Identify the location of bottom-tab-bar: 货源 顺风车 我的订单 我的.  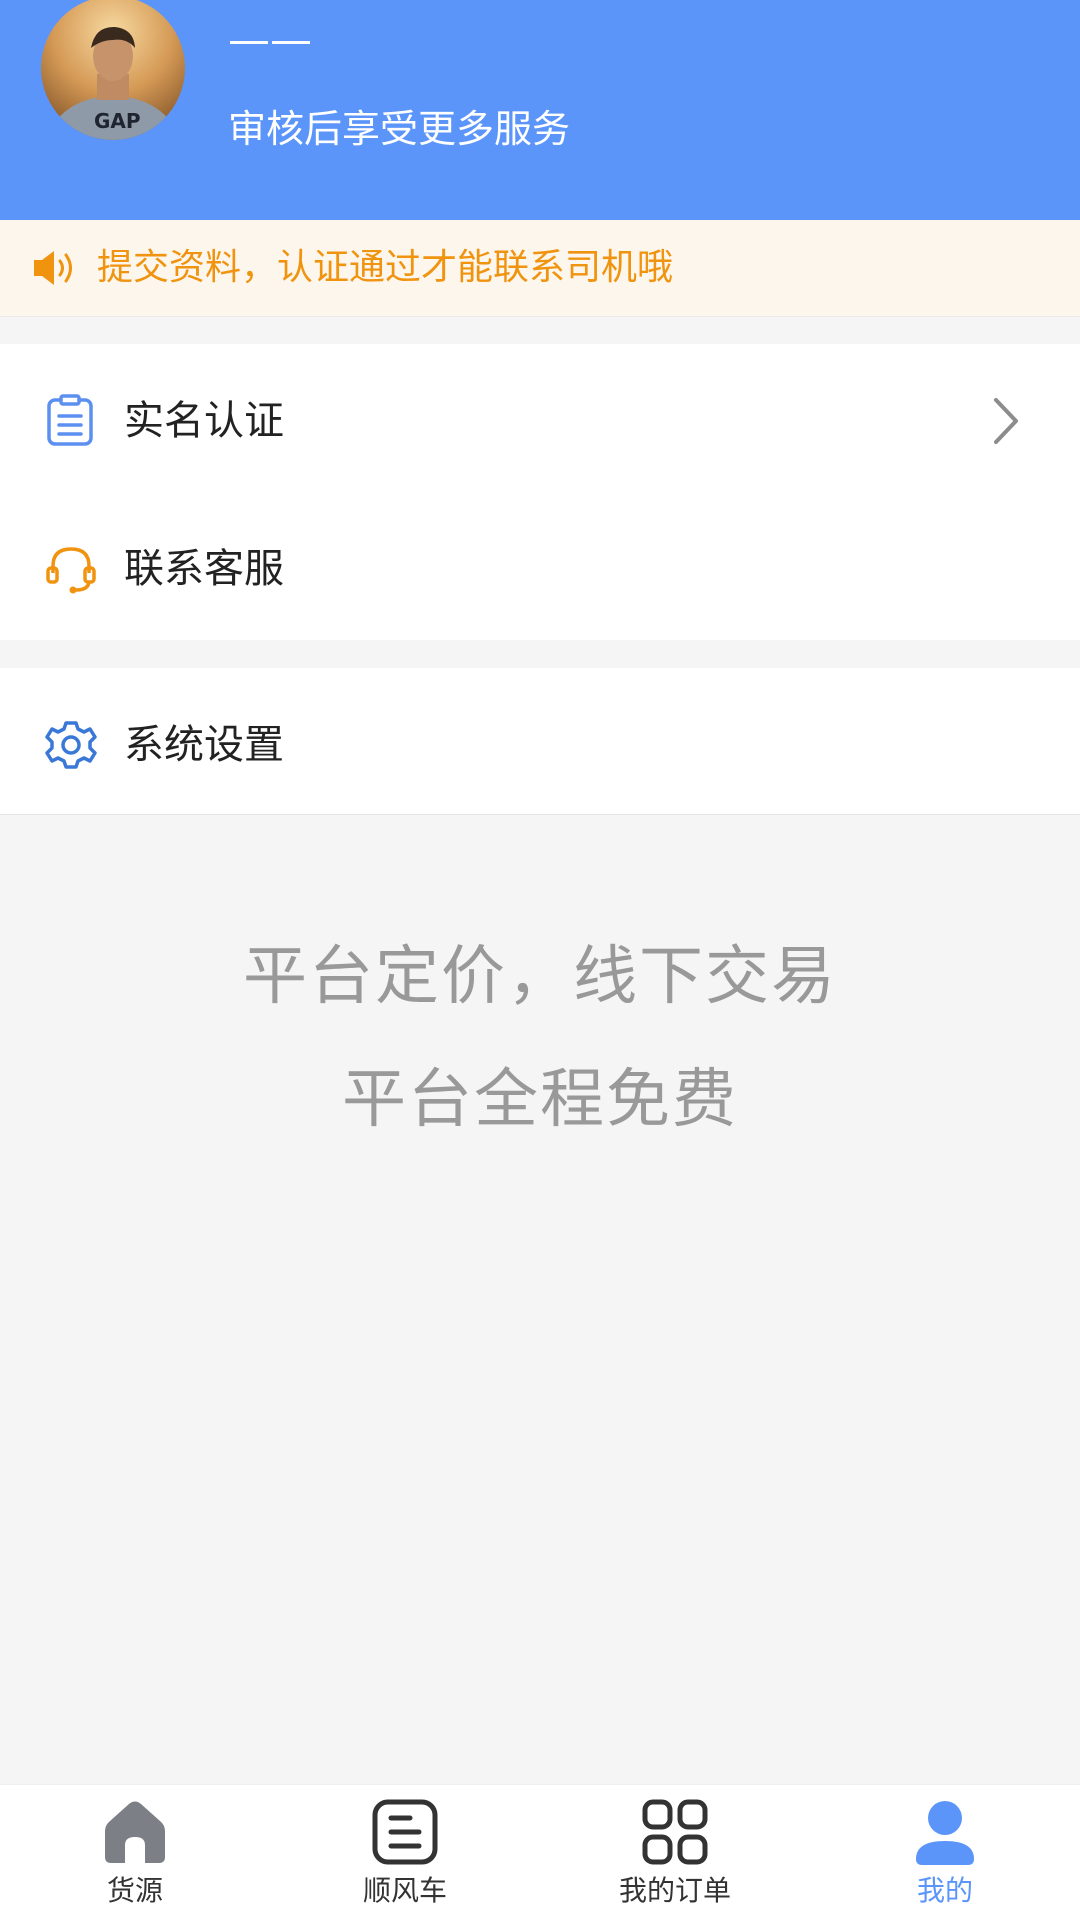
(540, 1852).